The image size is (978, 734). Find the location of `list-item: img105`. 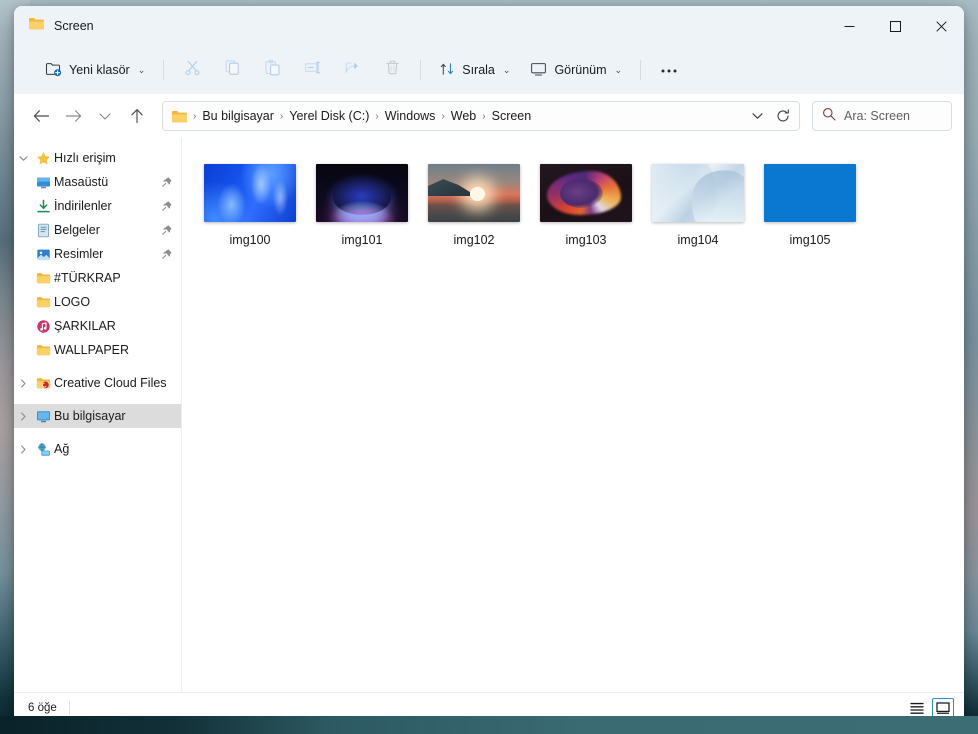

list-item: img105 is located at coordinates (810, 207).